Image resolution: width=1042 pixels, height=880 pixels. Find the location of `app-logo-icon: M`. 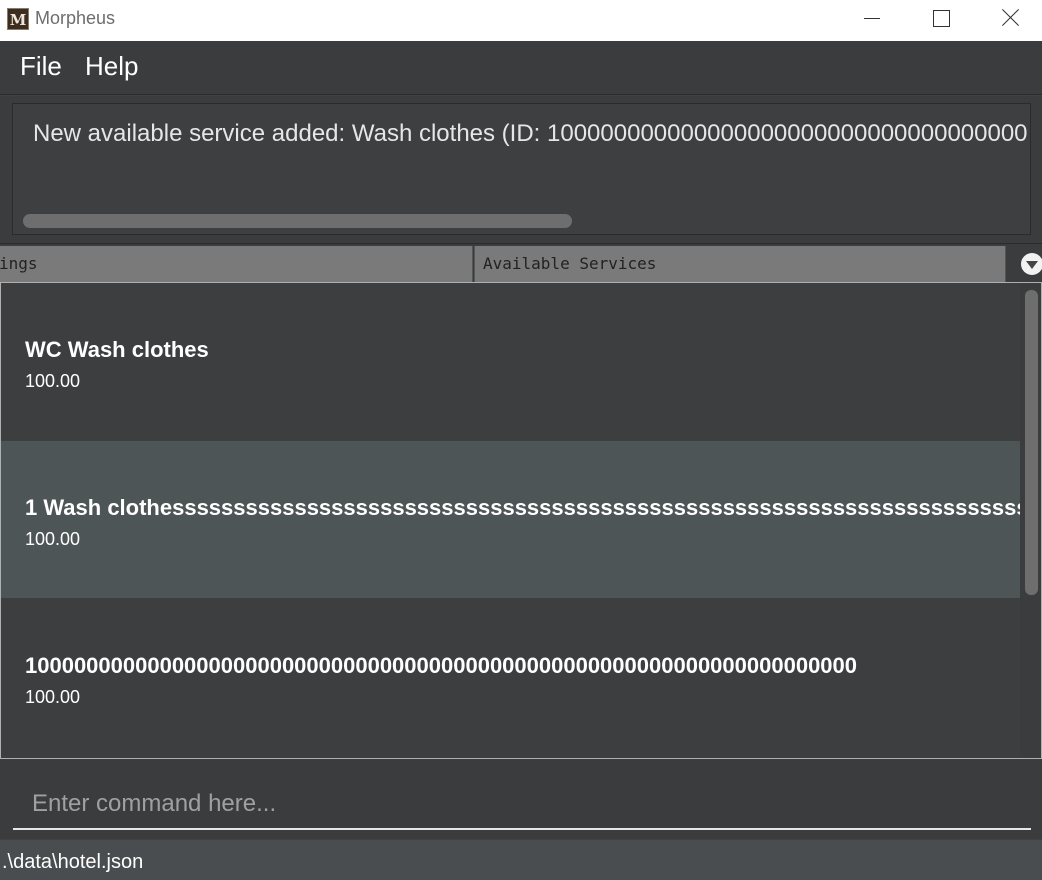

app-logo-icon: M is located at coordinates (18, 19).